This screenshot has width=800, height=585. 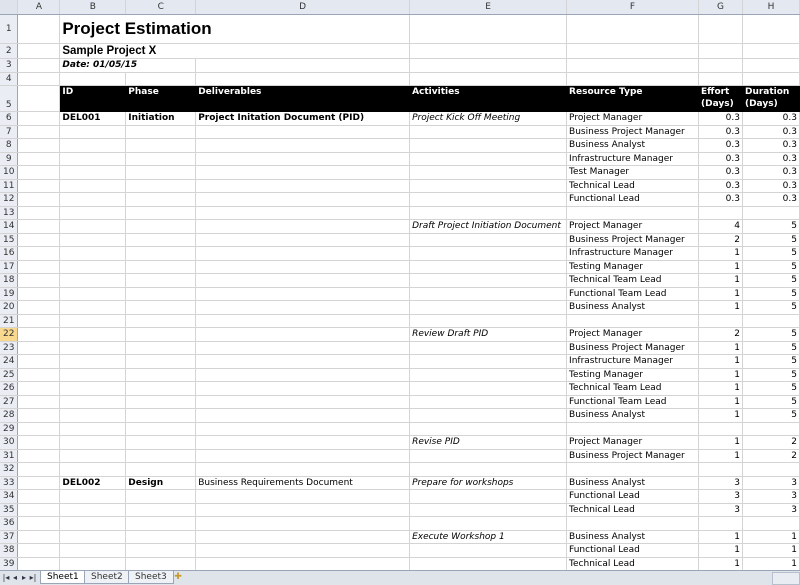 I want to click on project-name: Sample Project X, so click(x=235, y=51).